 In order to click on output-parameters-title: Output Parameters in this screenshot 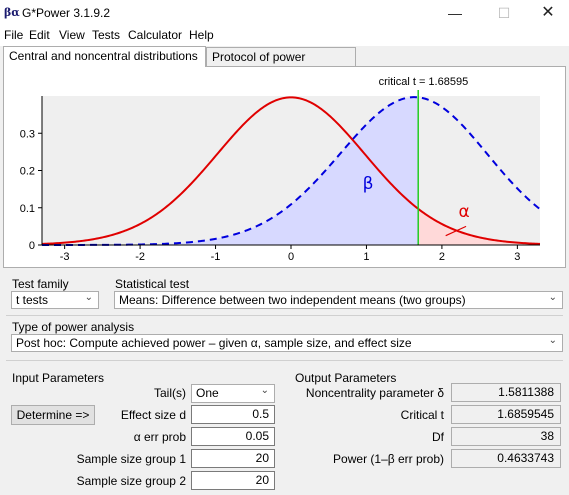, I will do `click(346, 378)`.